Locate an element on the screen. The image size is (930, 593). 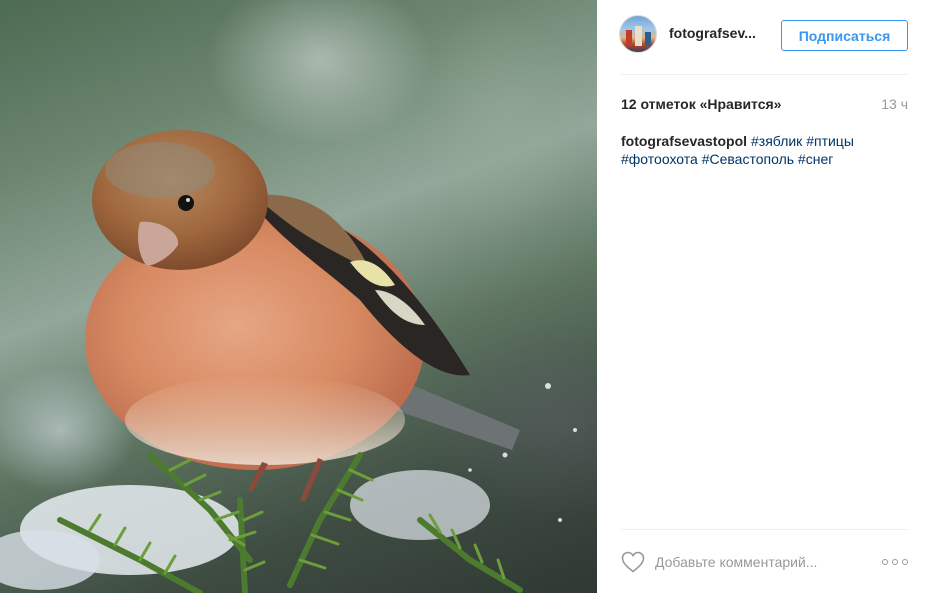
header-divider is located at coordinates (764, 74).